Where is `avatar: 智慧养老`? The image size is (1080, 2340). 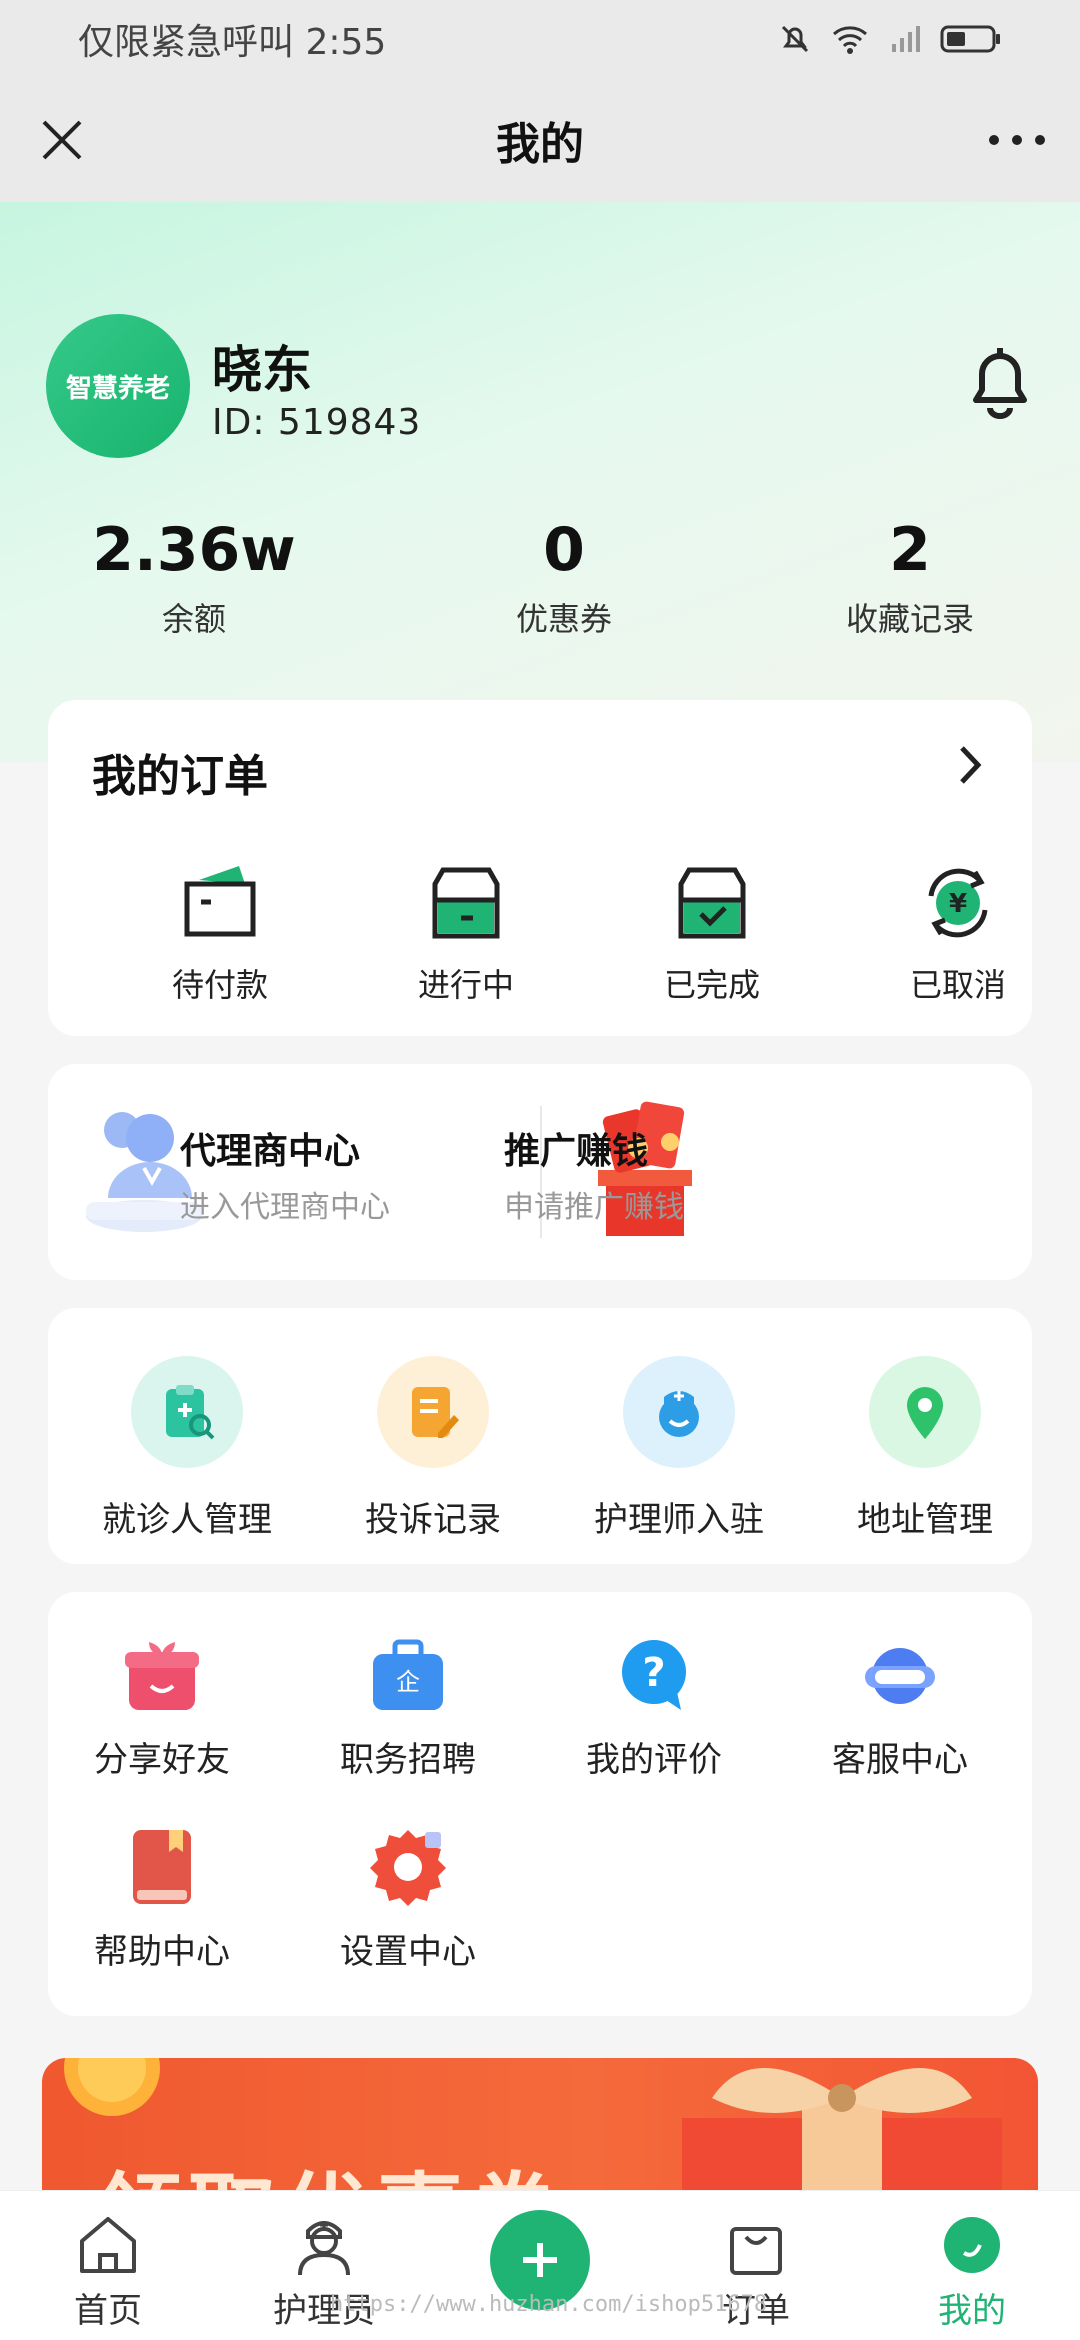 avatar: 智慧养老 is located at coordinates (118, 386).